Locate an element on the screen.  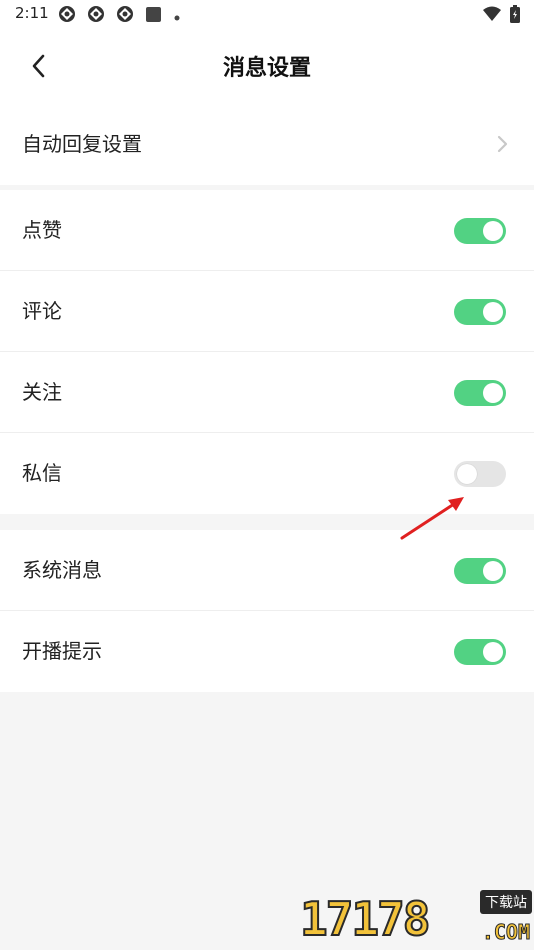
watermark-tag: 下载站 is located at coordinates (506, 902).